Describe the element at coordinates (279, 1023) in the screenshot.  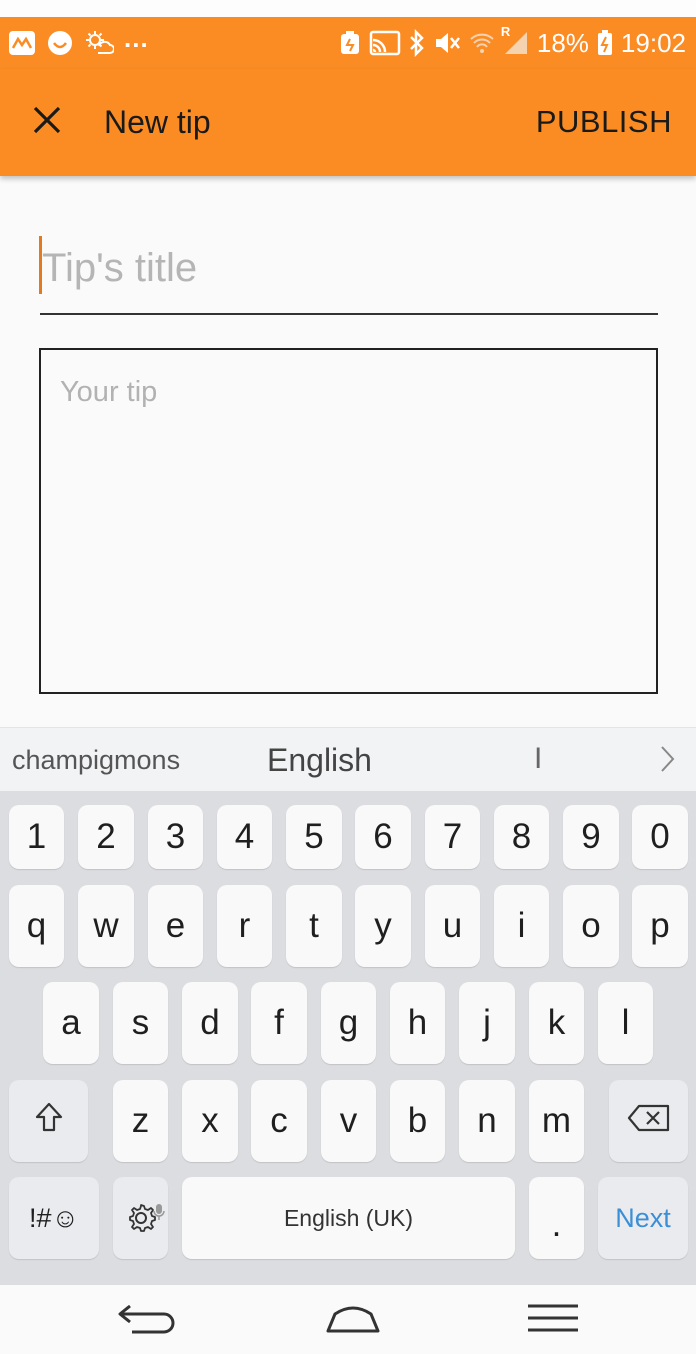
I see `key-f: f` at that location.